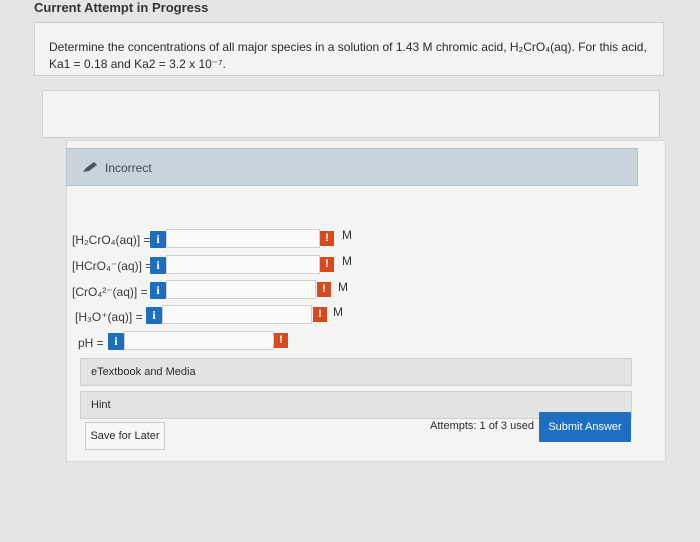 This screenshot has height=542, width=700. Describe the element at coordinates (351, 114) in the screenshot. I see `answer-area` at that location.